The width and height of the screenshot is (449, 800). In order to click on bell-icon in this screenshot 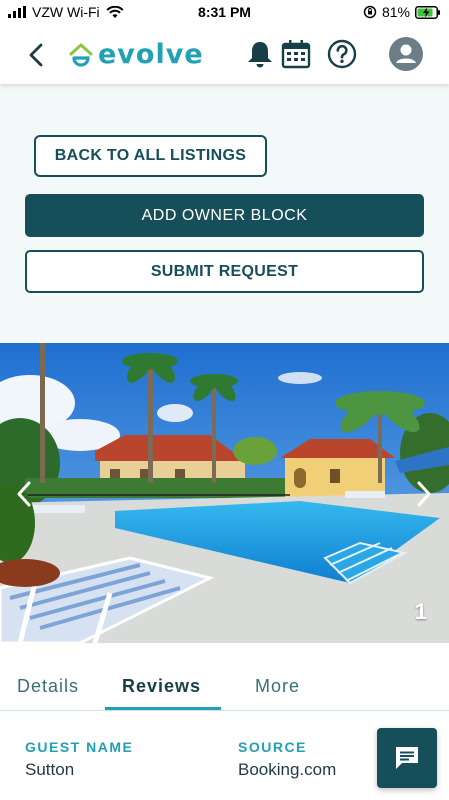, I will do `click(260, 55)`.